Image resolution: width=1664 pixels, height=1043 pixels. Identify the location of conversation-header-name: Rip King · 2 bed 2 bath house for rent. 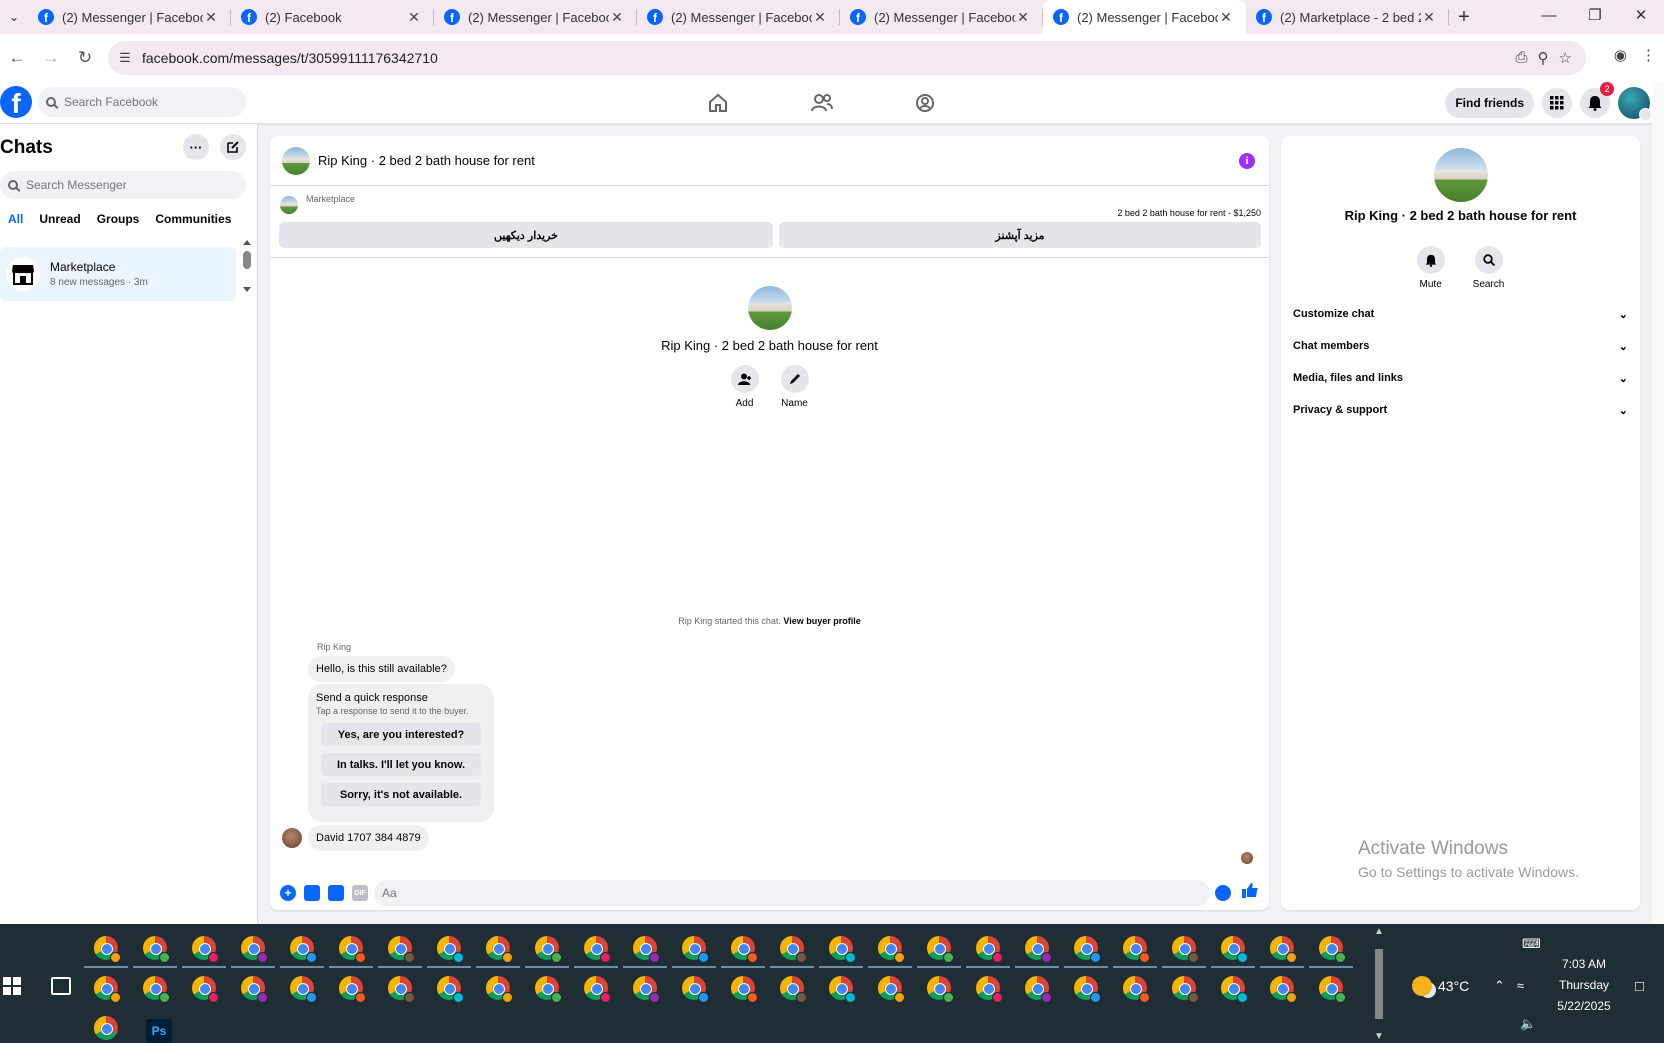
(426, 160).